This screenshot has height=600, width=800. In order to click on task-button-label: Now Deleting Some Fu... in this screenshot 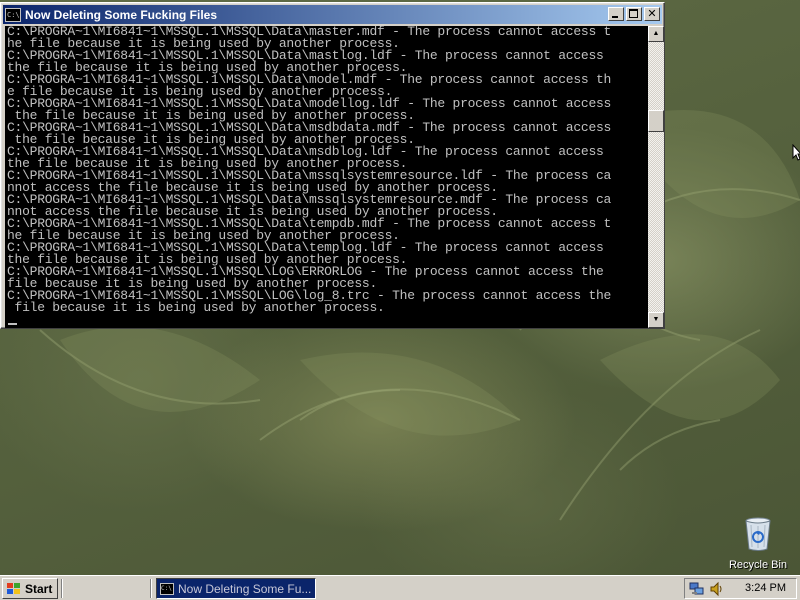, I will do `click(245, 588)`.